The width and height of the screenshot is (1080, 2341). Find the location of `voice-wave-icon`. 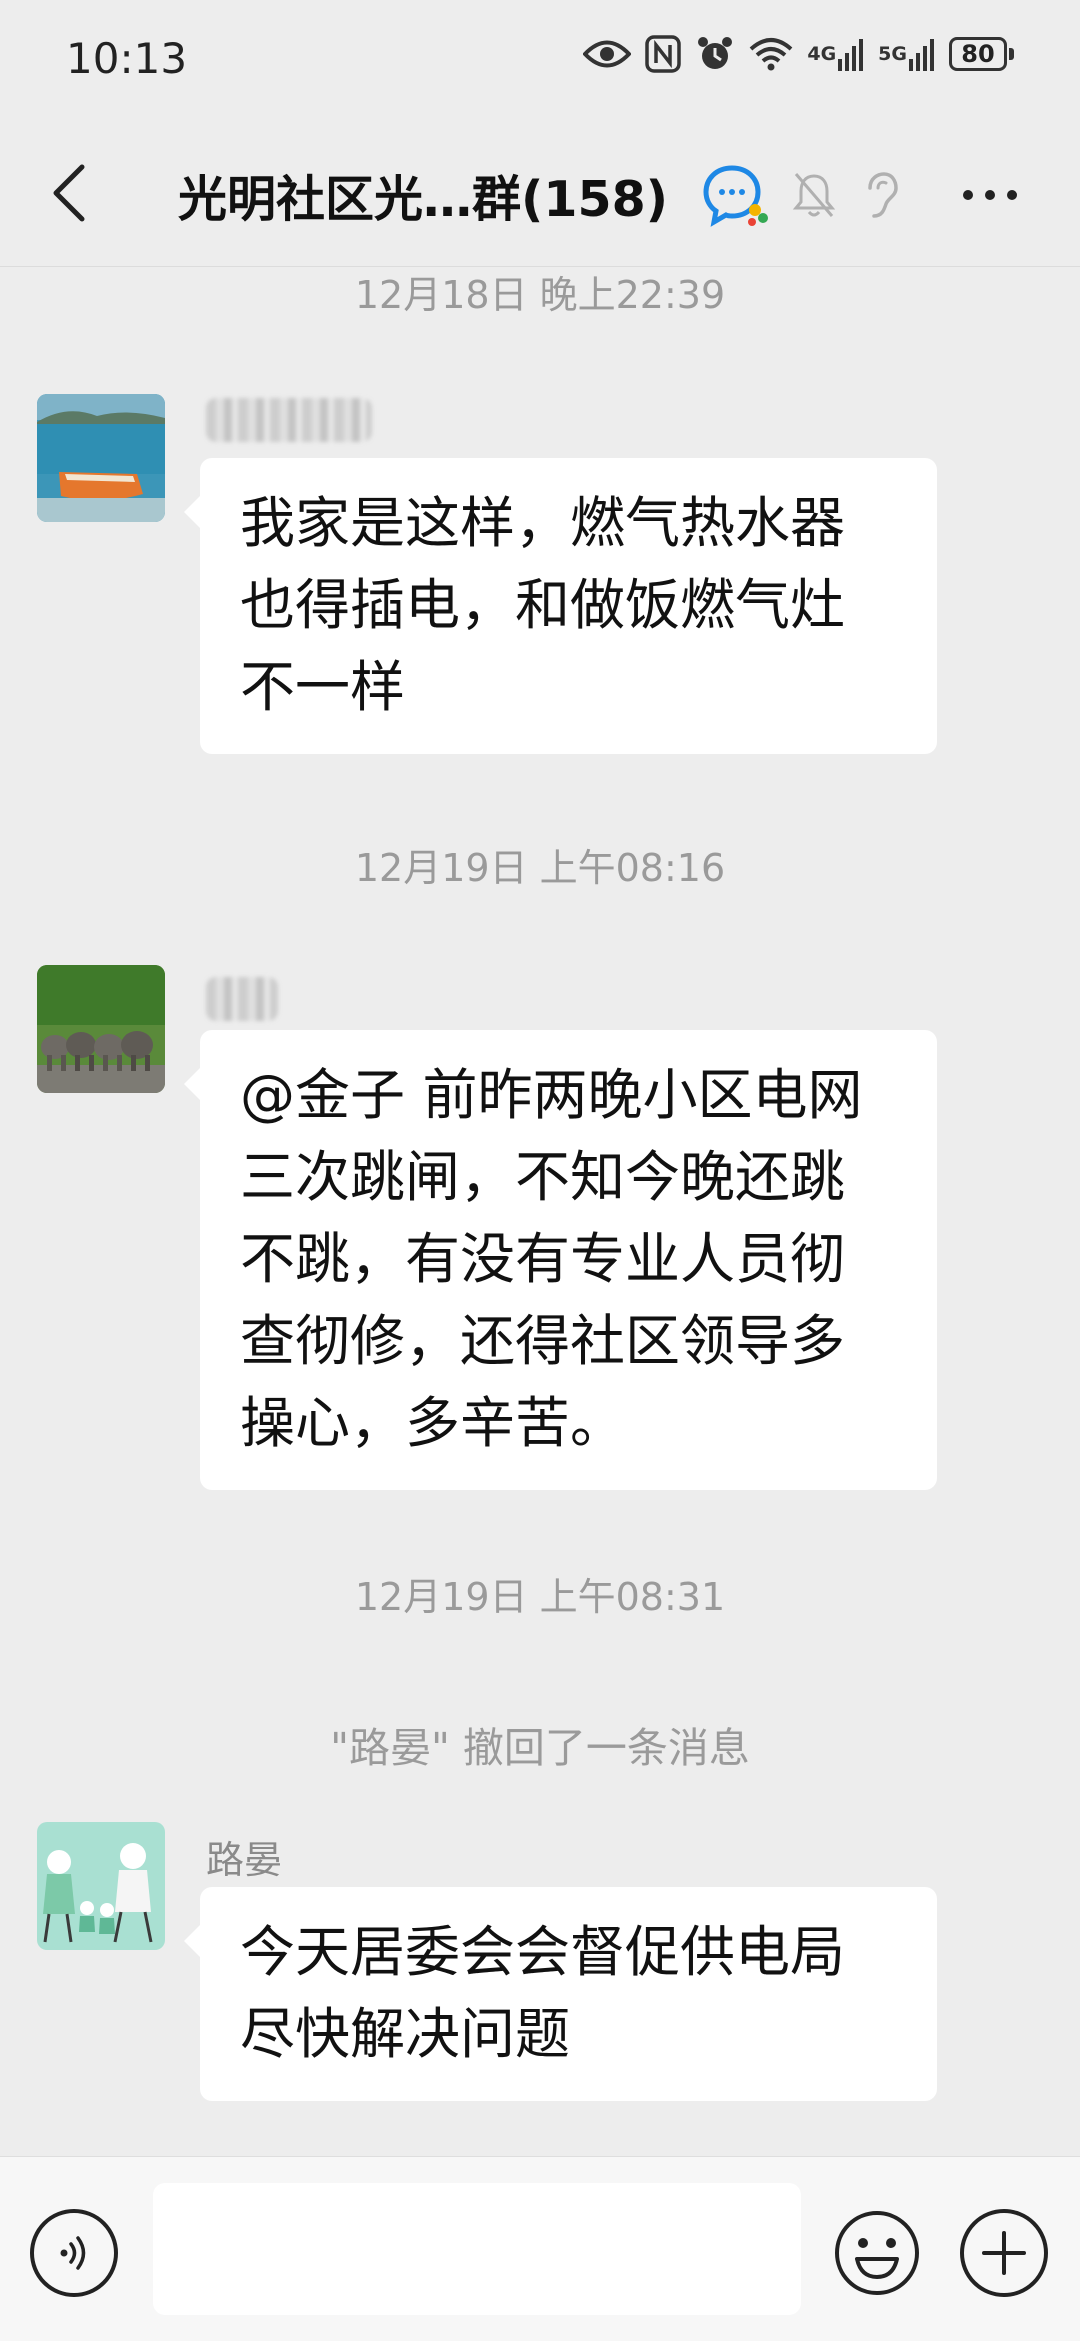

voice-wave-icon is located at coordinates (73, 2253).